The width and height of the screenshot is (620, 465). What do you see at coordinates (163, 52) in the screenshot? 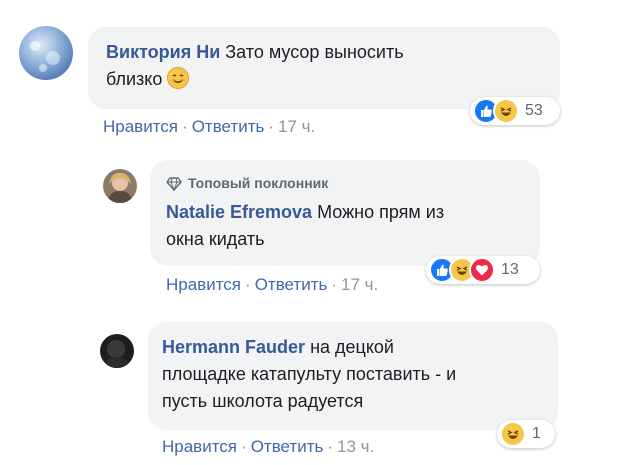
I see `author-name: Виктория Ни` at bounding box center [163, 52].